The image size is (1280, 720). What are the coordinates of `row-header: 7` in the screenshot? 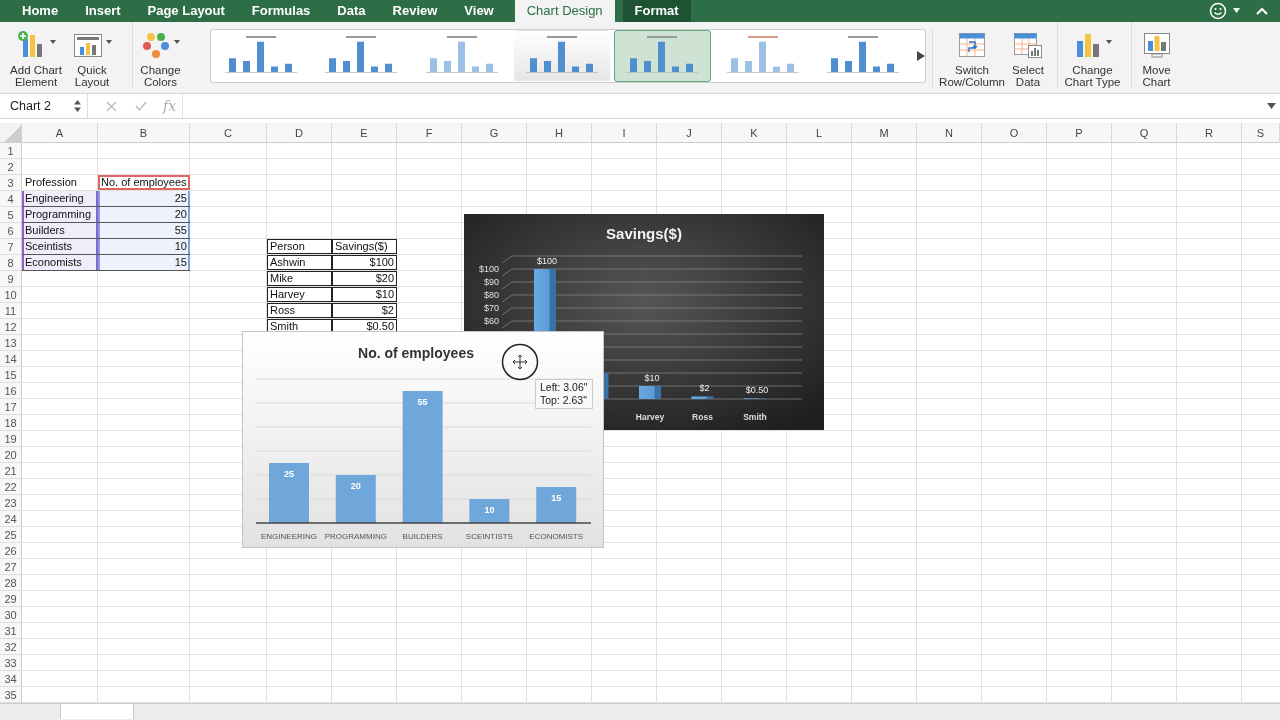 It's located at (11, 247).